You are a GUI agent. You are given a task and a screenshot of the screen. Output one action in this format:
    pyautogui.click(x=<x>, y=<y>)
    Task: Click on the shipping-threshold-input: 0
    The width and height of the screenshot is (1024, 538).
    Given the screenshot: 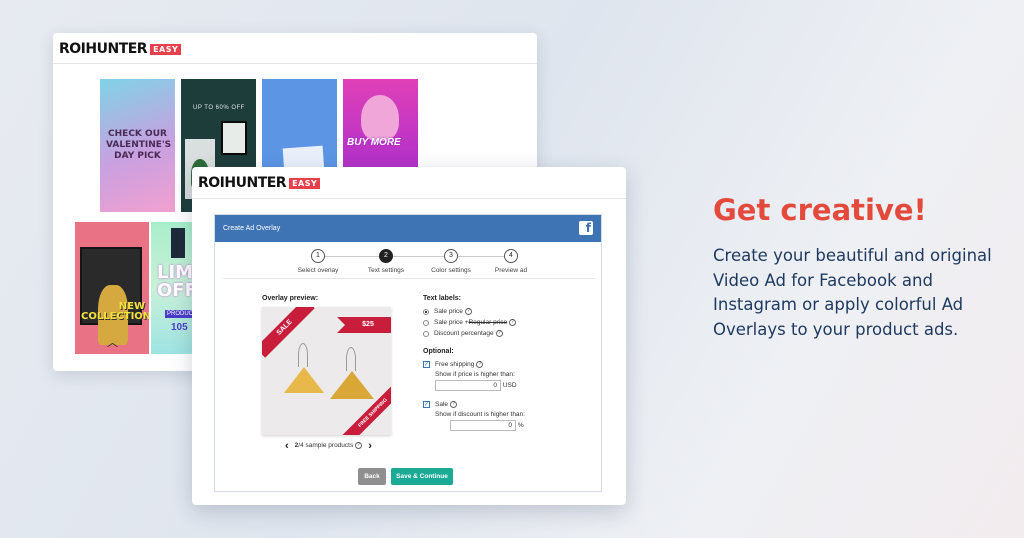 What is the action you would take?
    pyautogui.click(x=468, y=385)
    